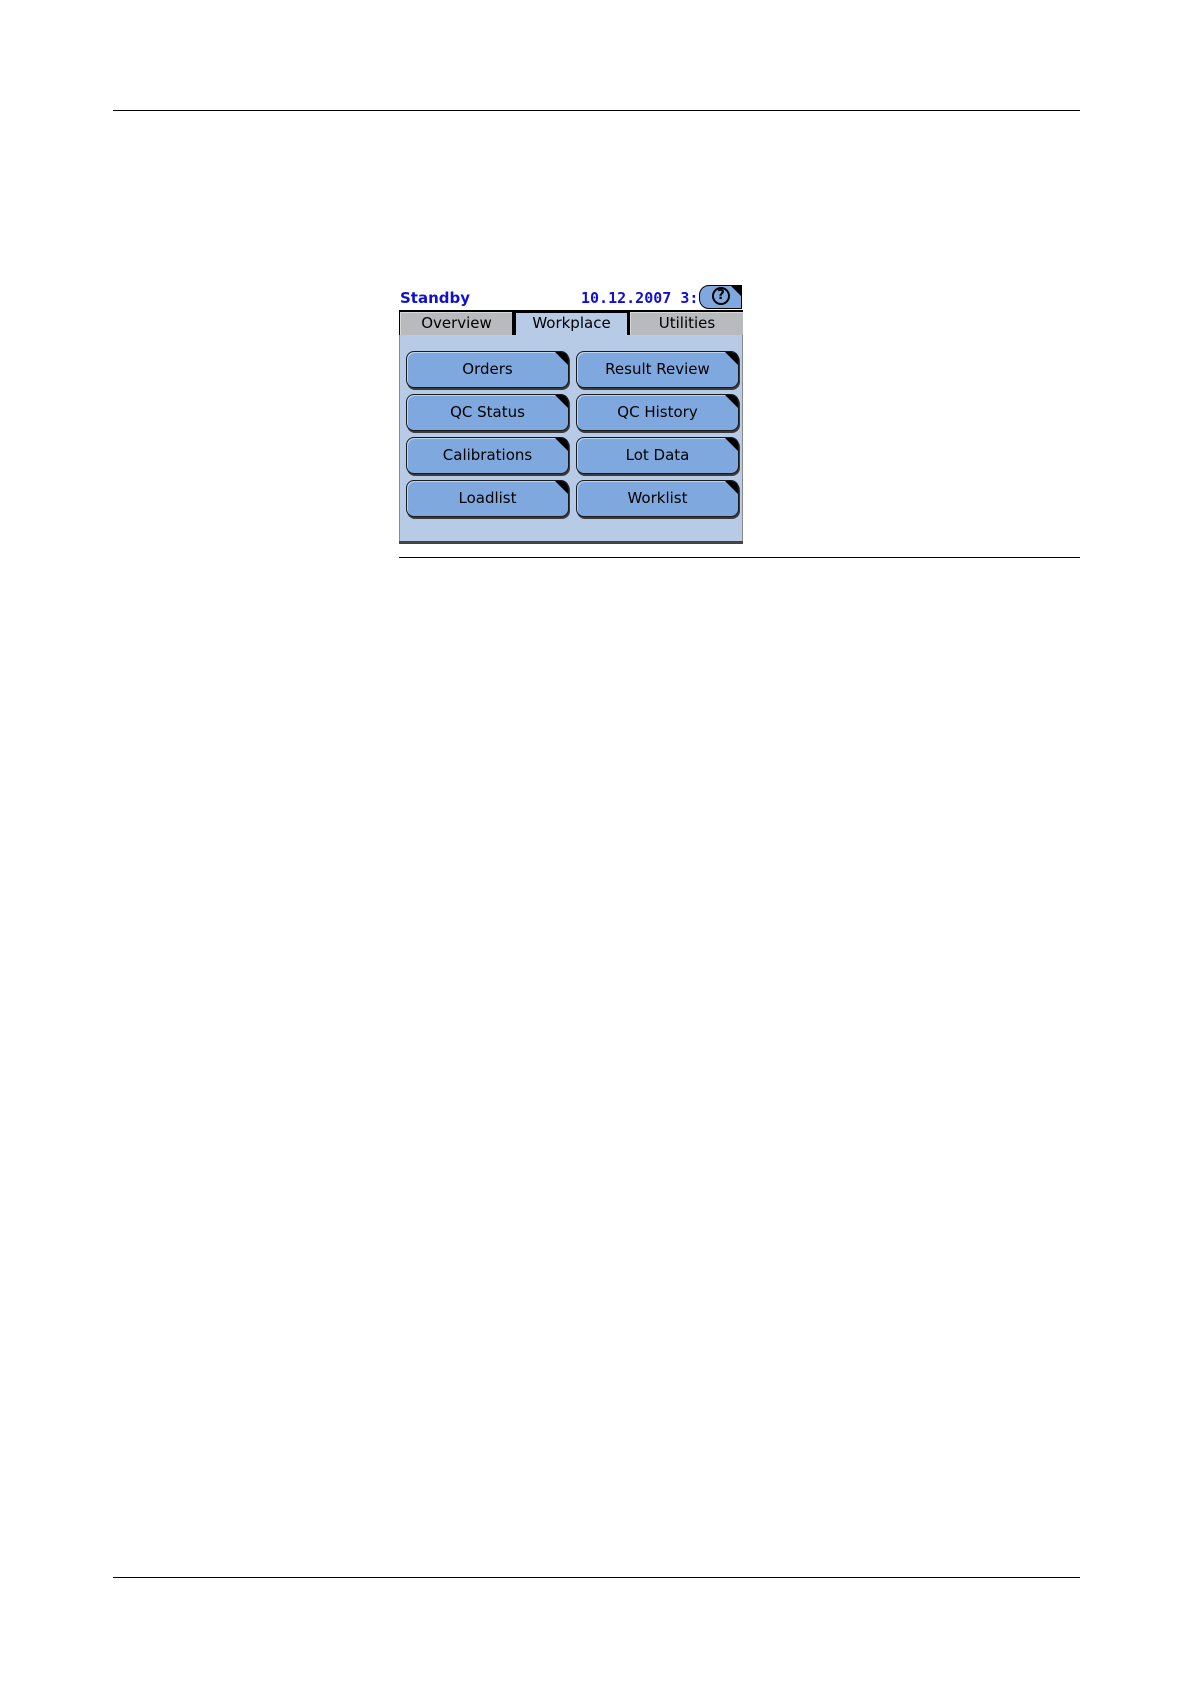  What do you see at coordinates (596, 110) in the screenshot?
I see `header-rule` at bounding box center [596, 110].